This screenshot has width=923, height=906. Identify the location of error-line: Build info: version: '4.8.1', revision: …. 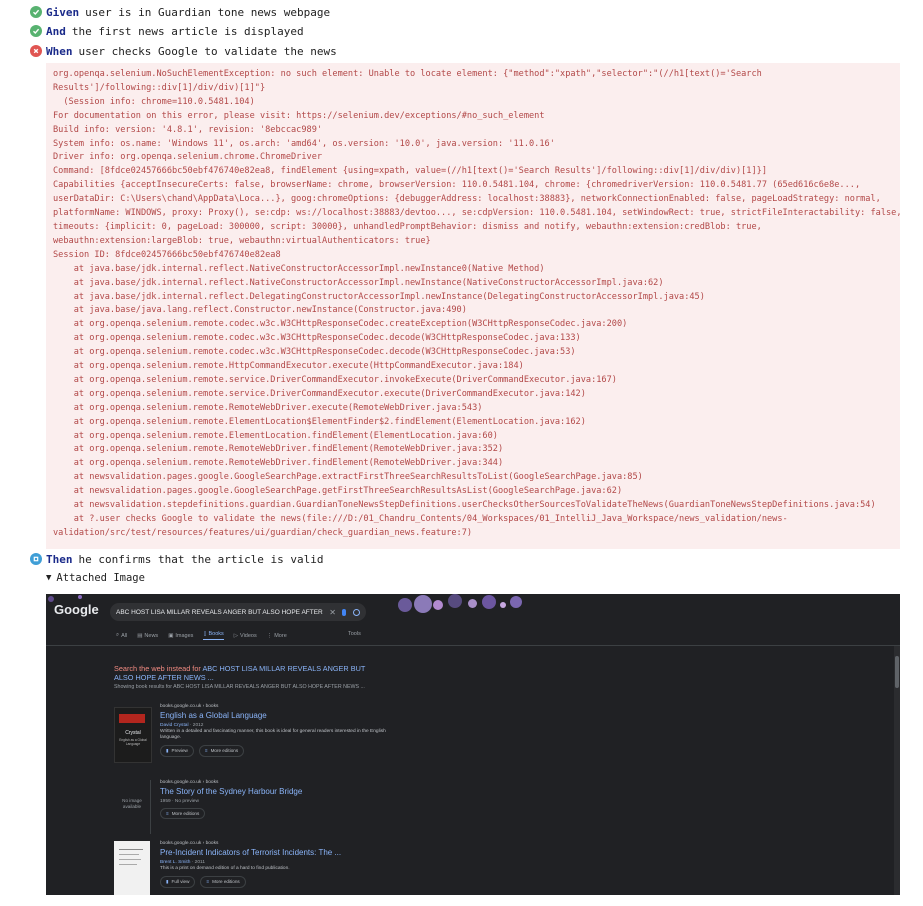
(188, 129).